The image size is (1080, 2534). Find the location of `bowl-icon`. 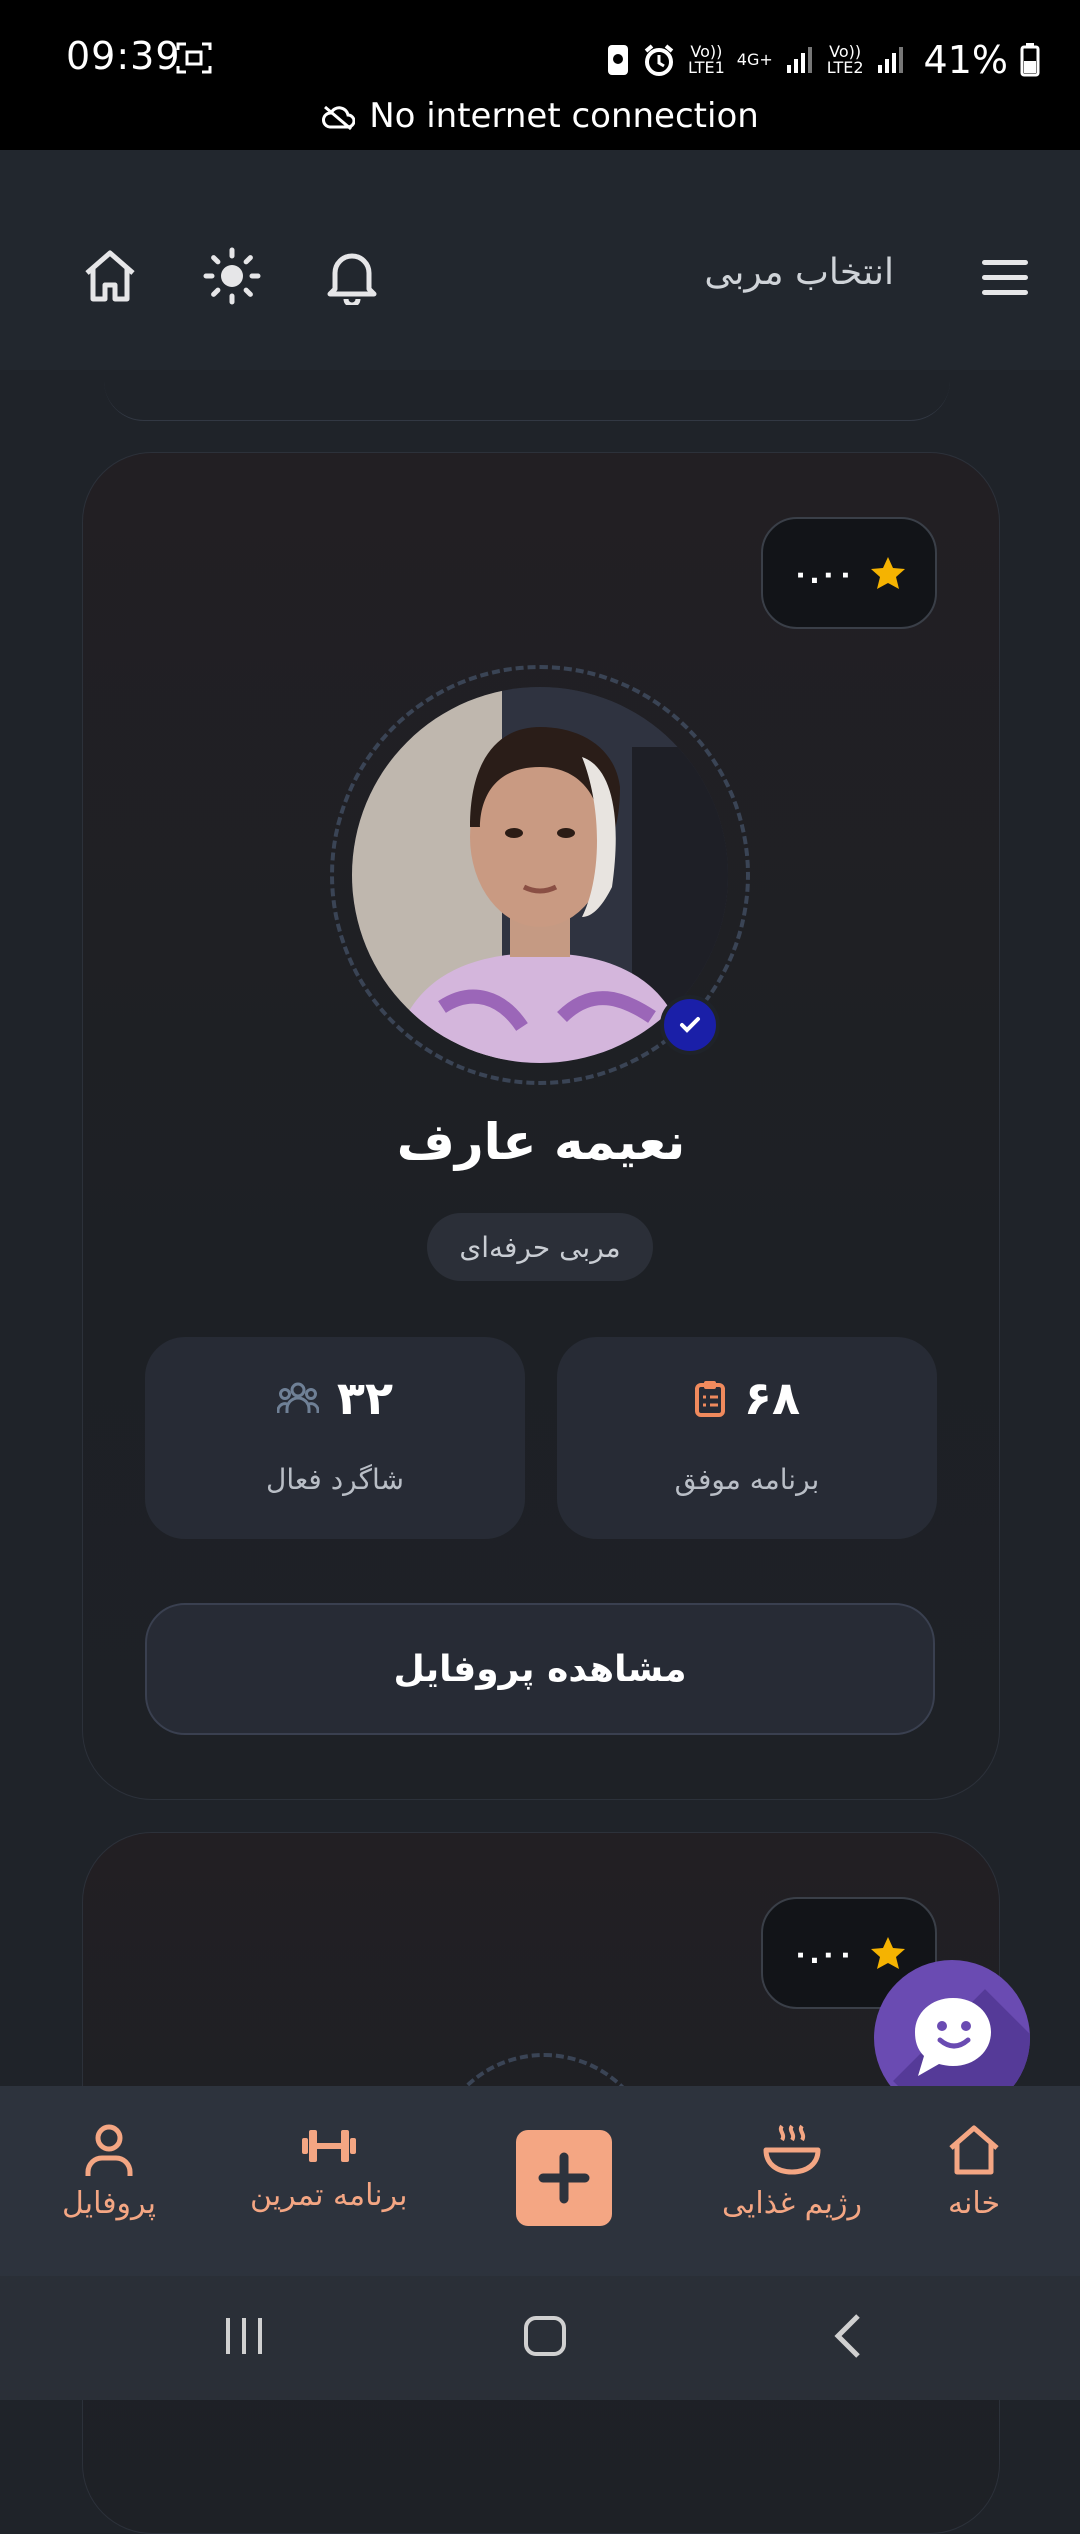

bowl-icon is located at coordinates (792, 2149).